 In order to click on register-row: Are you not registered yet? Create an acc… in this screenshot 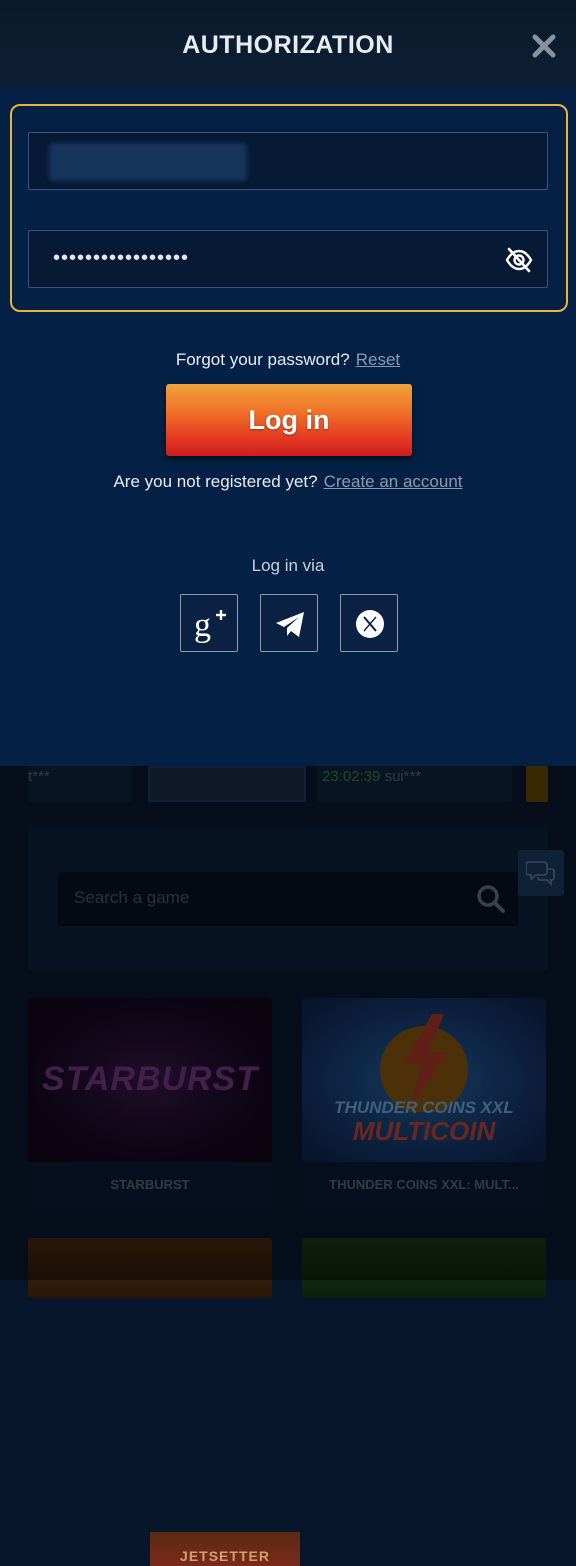, I will do `click(288, 482)`.